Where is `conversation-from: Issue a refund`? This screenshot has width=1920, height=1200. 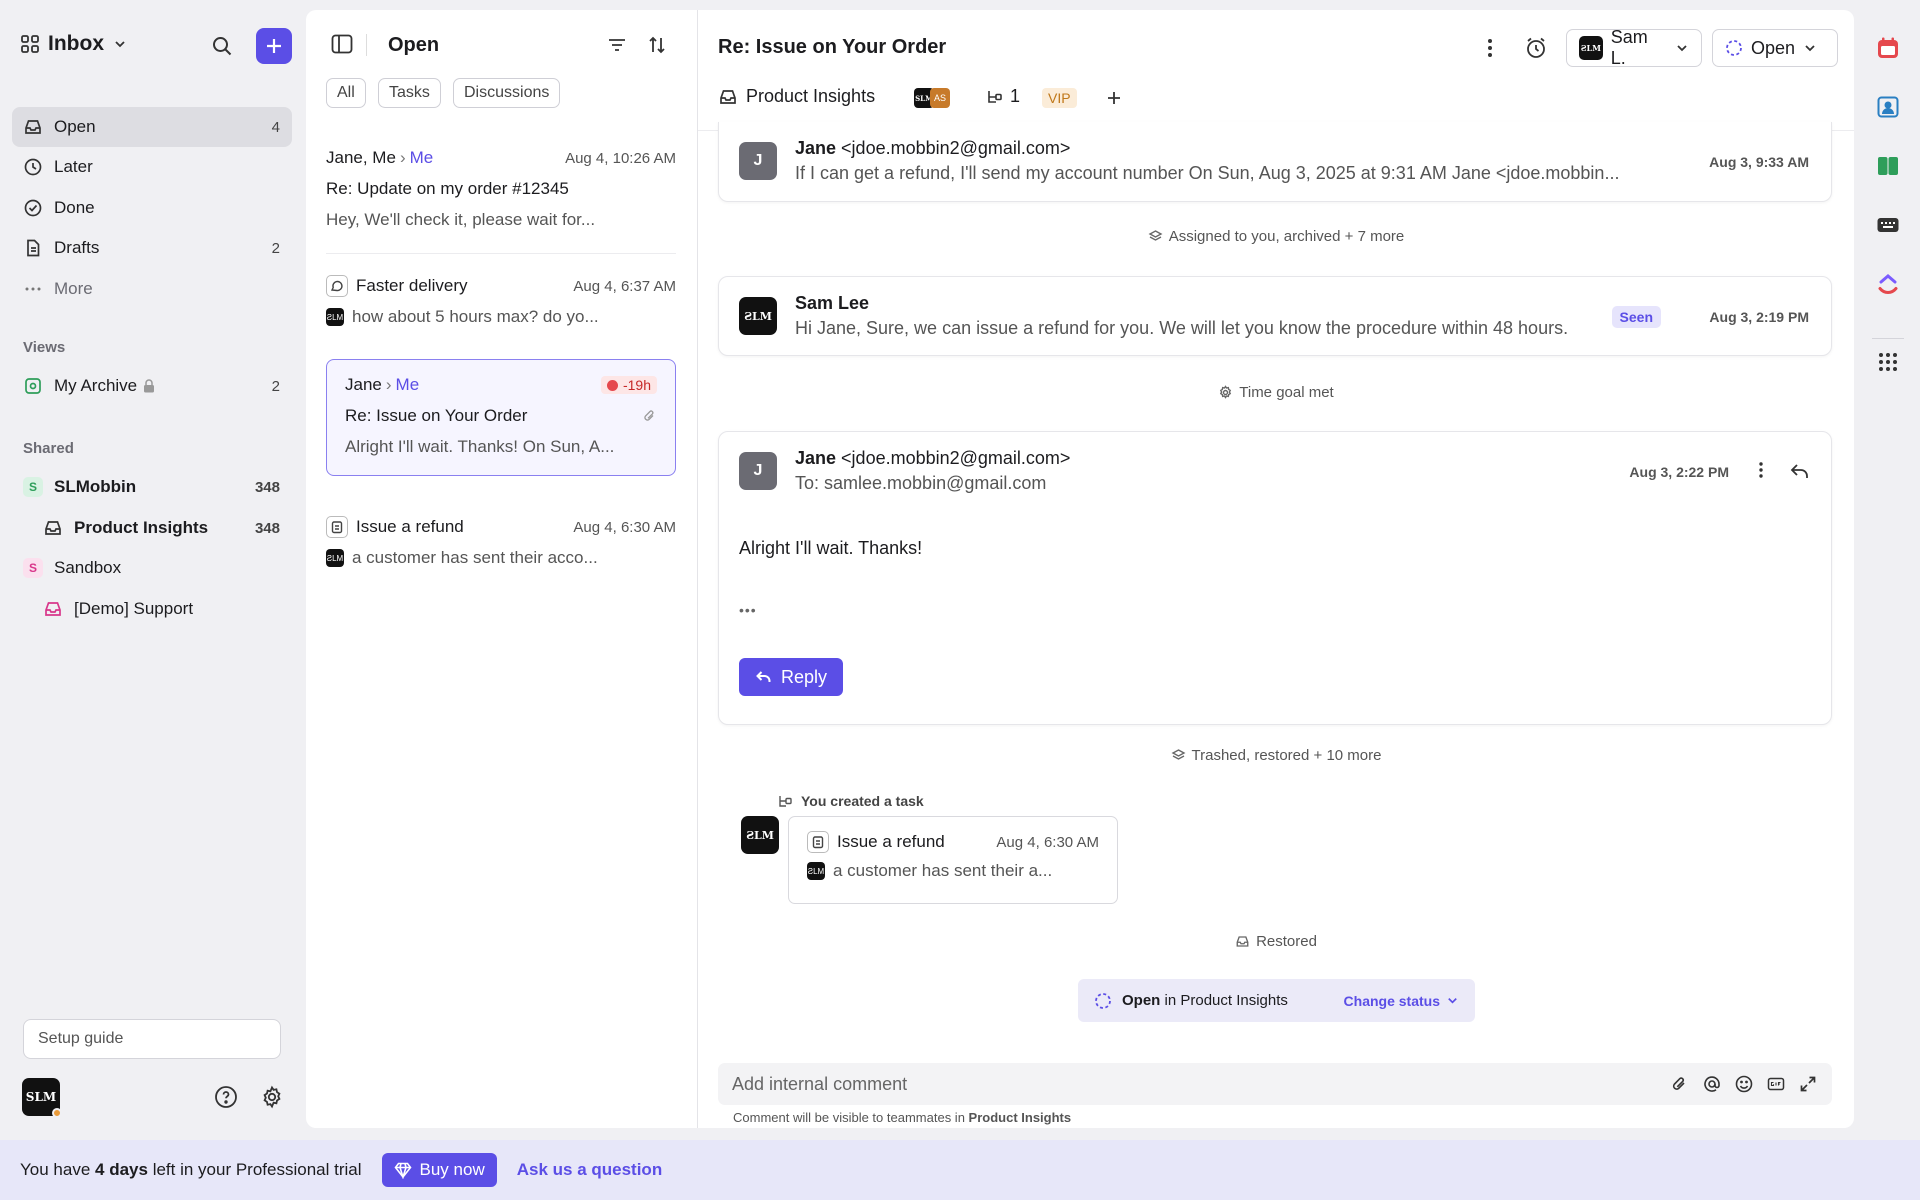
conversation-from: Issue a refund is located at coordinates (410, 526).